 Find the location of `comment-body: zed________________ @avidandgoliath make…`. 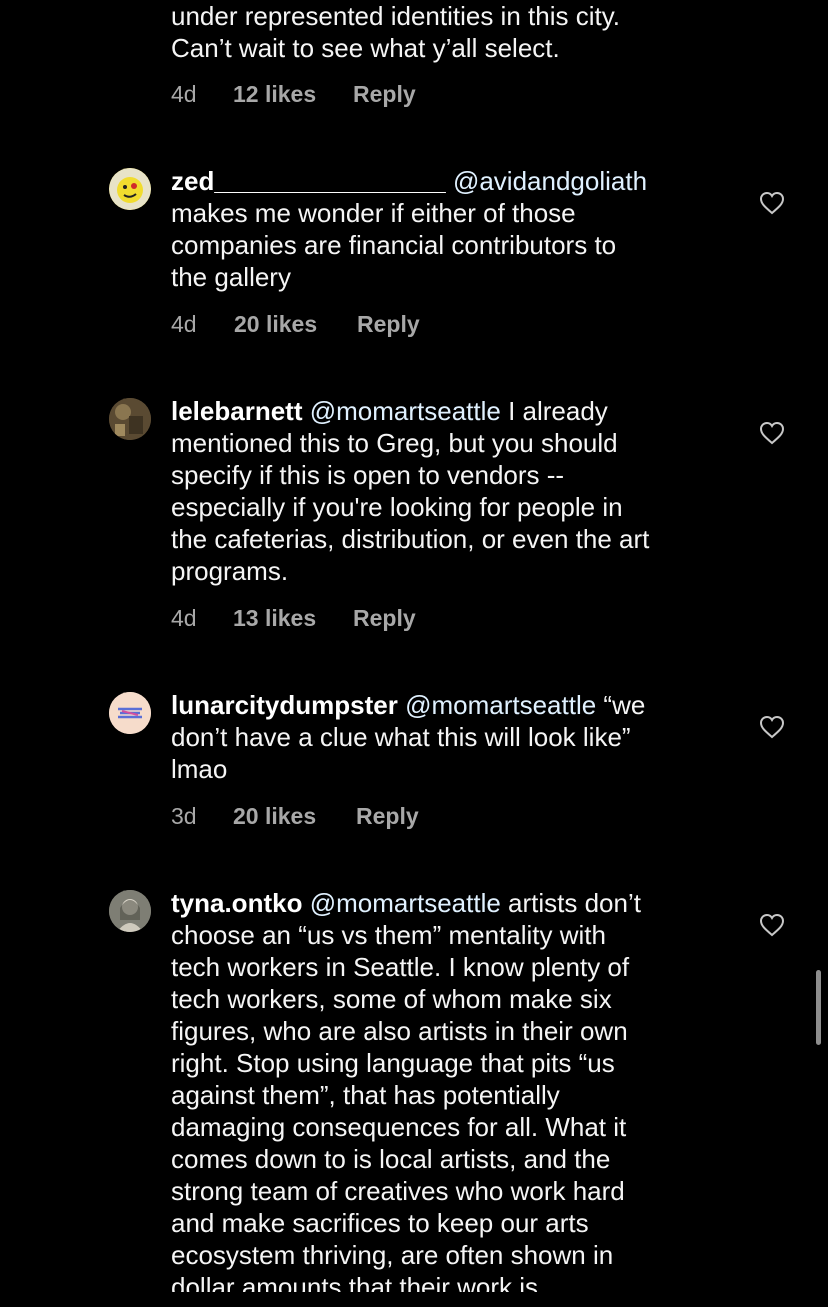

comment-body: zed________________ @avidandgoliath make… is located at coordinates (451, 229).